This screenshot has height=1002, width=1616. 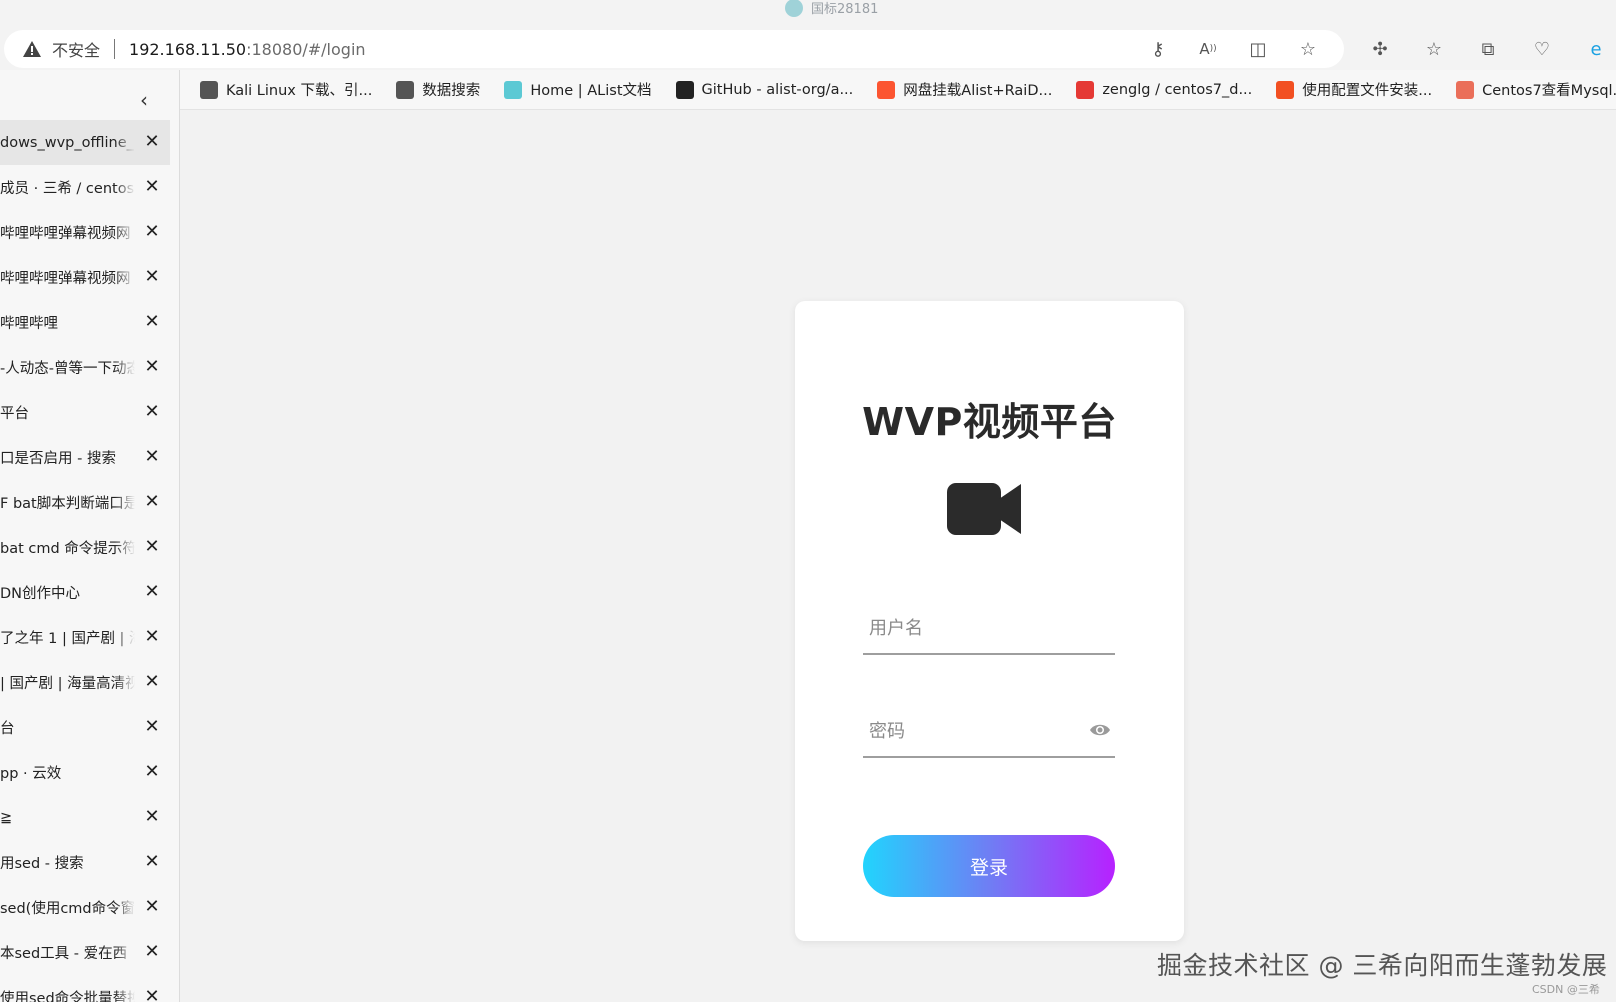 I want to click on tab-item: 哔哩哔哩 ✕, so click(x=85, y=322).